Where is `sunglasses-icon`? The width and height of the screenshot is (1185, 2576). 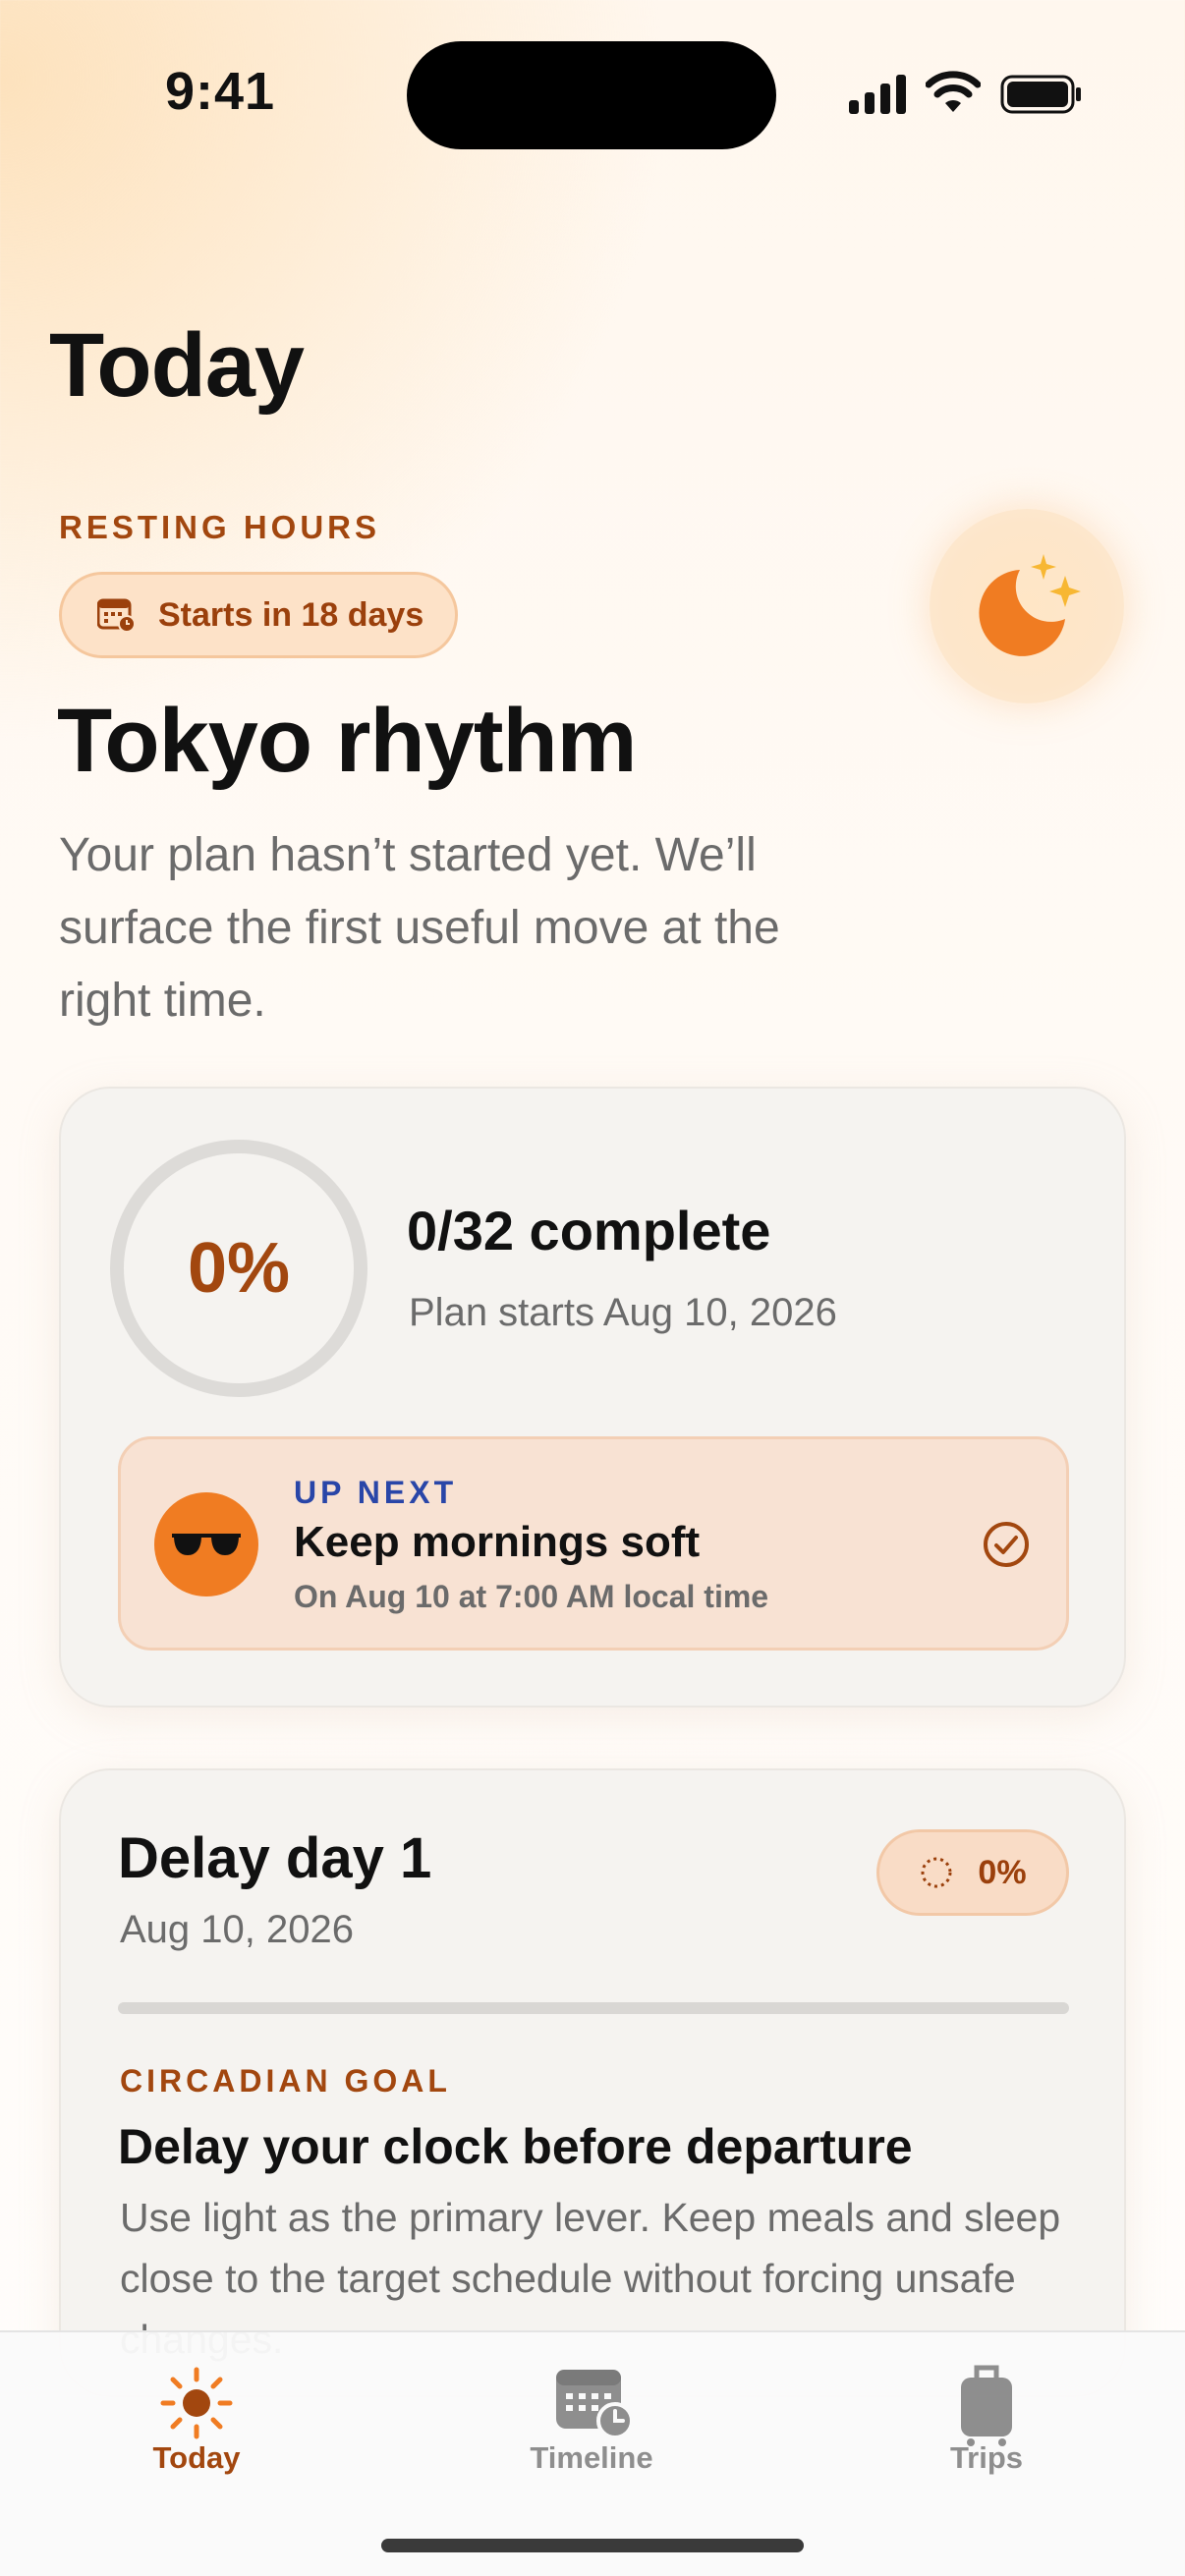 sunglasses-icon is located at coordinates (207, 1544).